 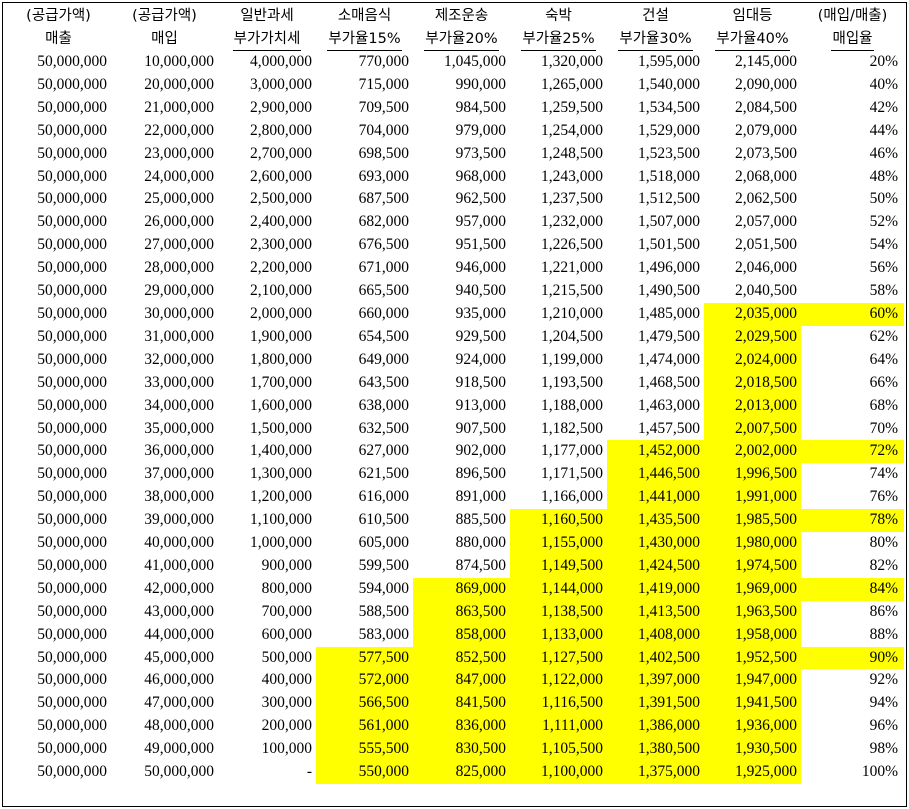 I want to click on purchase-cell: 24,000,000, so click(x=179, y=176).